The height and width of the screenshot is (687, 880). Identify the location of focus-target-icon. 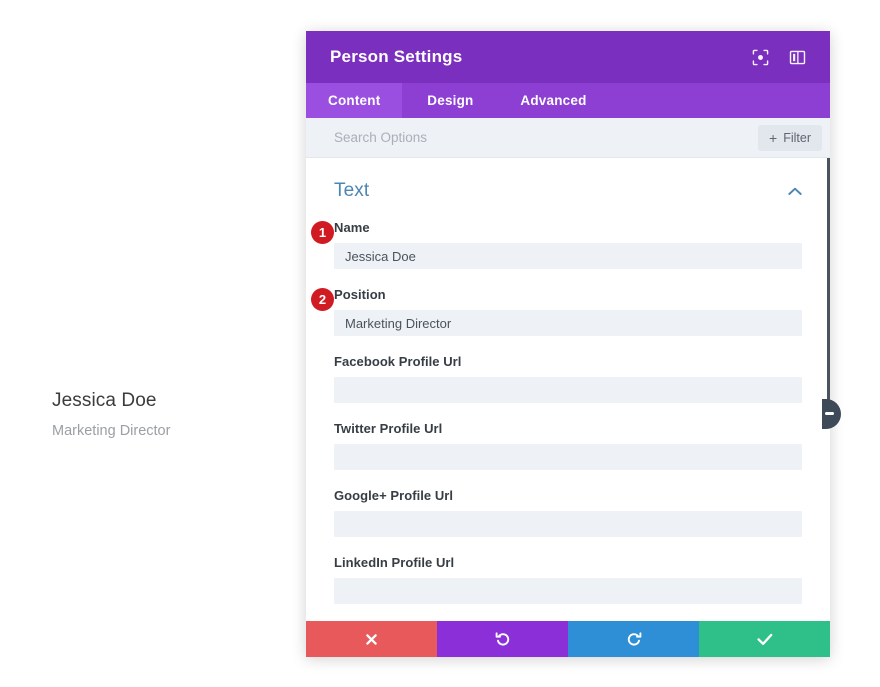
(760, 57).